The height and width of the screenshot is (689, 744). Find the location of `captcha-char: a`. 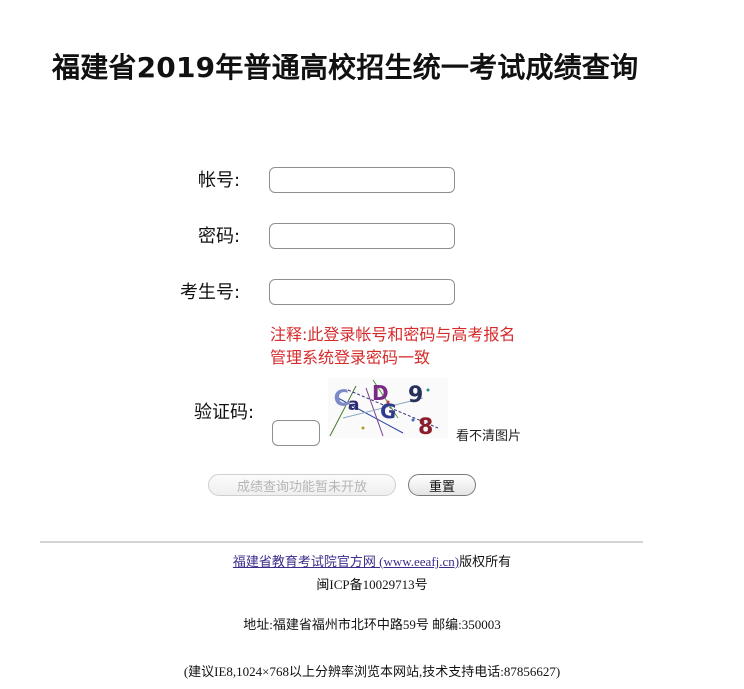

captcha-char: a is located at coordinates (353, 405).